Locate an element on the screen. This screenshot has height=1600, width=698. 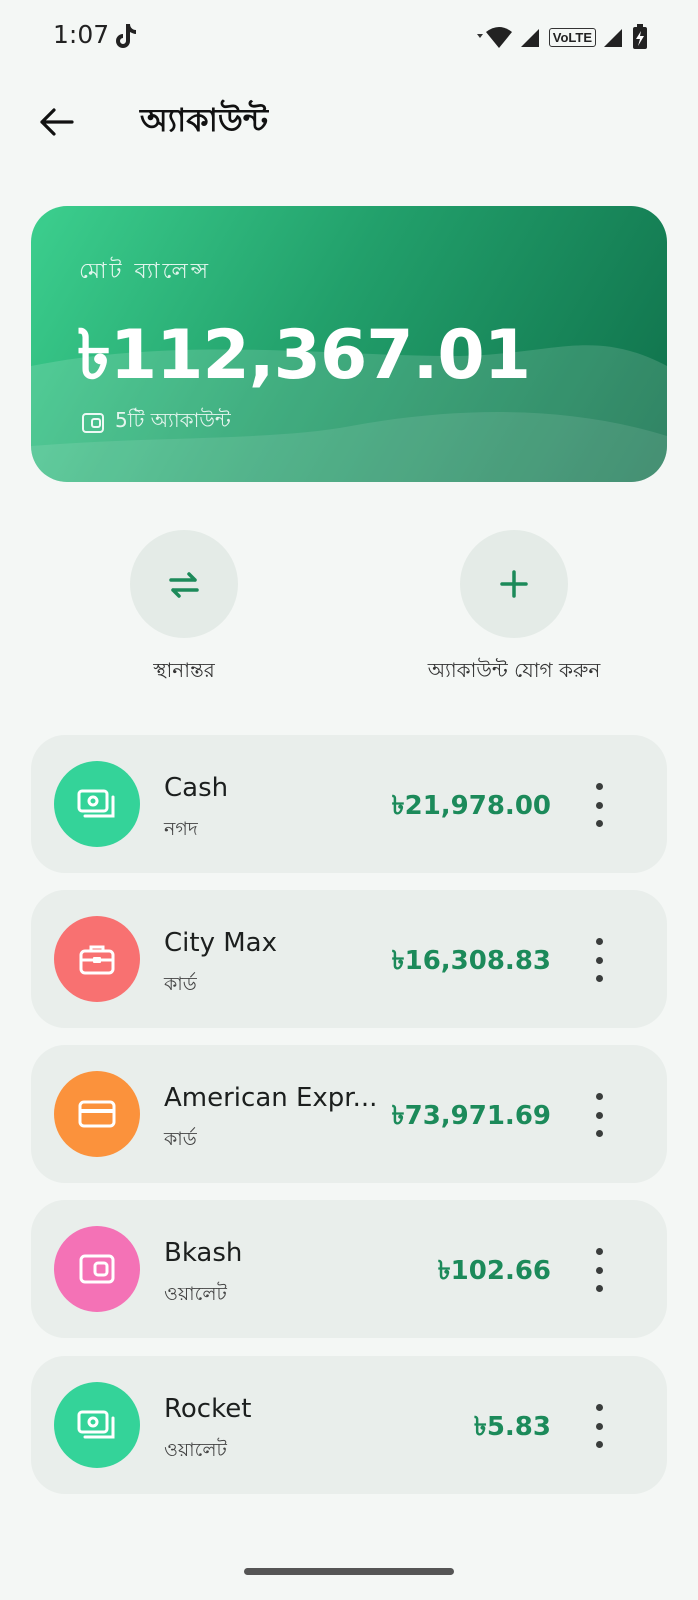
add-account-action: অ্যাকাউন্ট যোগ করুন is located at coordinates (514, 609).